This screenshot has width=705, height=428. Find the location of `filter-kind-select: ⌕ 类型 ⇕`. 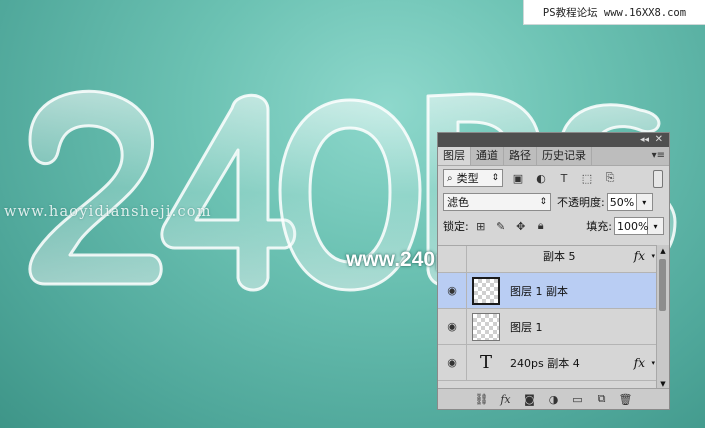

filter-kind-select: ⌕ 类型 ⇕ is located at coordinates (473, 178).